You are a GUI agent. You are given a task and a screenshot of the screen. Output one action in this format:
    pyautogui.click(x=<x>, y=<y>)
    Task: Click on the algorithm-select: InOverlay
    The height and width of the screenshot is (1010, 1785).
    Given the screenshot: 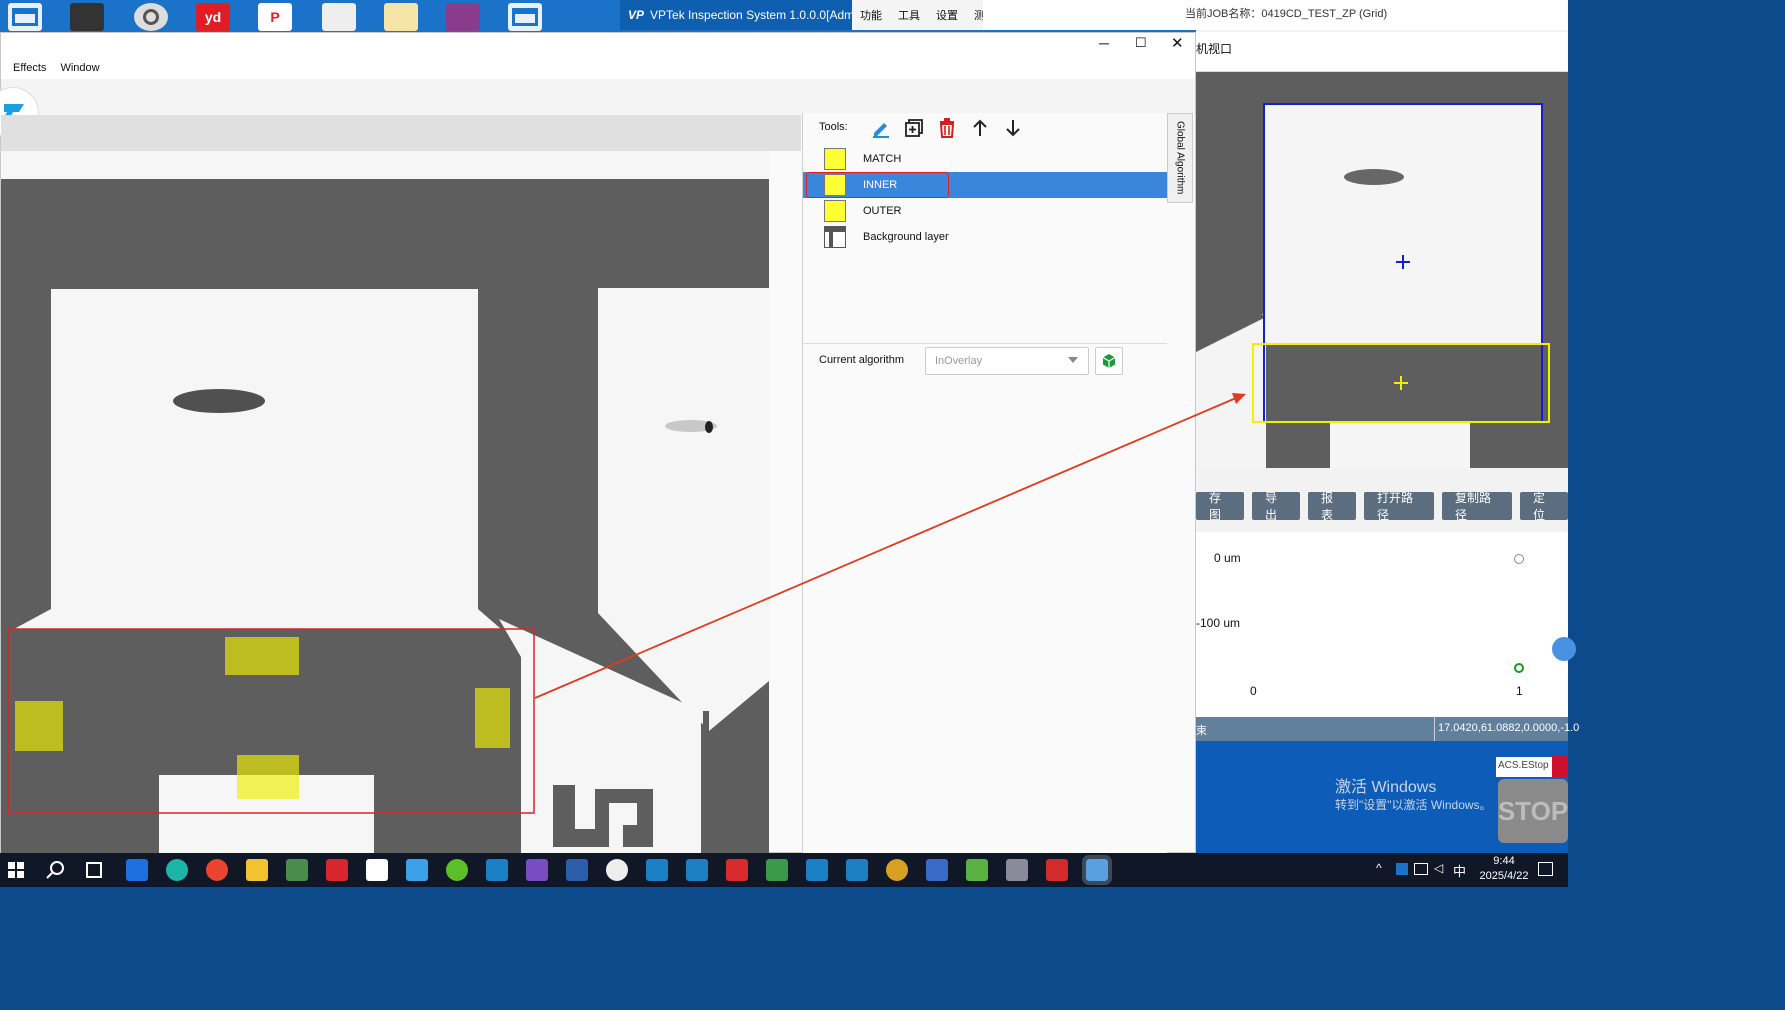 What is the action you would take?
    pyautogui.click(x=1007, y=361)
    